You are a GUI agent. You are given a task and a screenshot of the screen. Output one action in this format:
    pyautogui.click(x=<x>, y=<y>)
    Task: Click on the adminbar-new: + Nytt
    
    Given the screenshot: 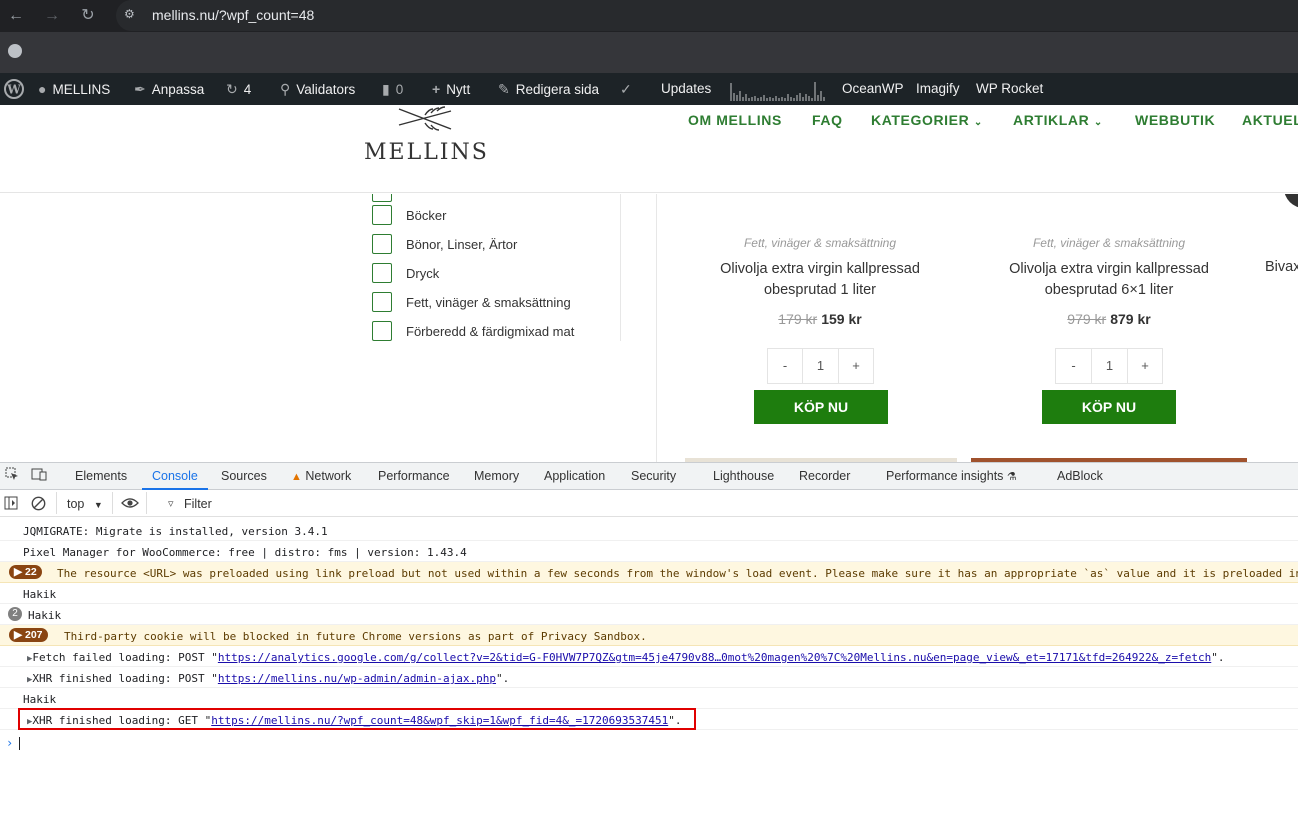 What is the action you would take?
    pyautogui.click(x=451, y=89)
    